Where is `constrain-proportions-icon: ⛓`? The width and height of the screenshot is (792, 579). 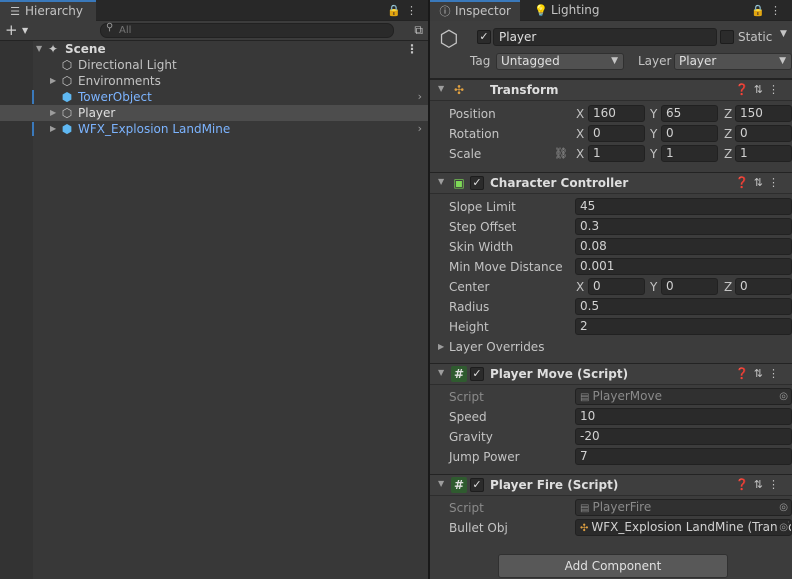 constrain-proportions-icon: ⛓ is located at coordinates (561, 153).